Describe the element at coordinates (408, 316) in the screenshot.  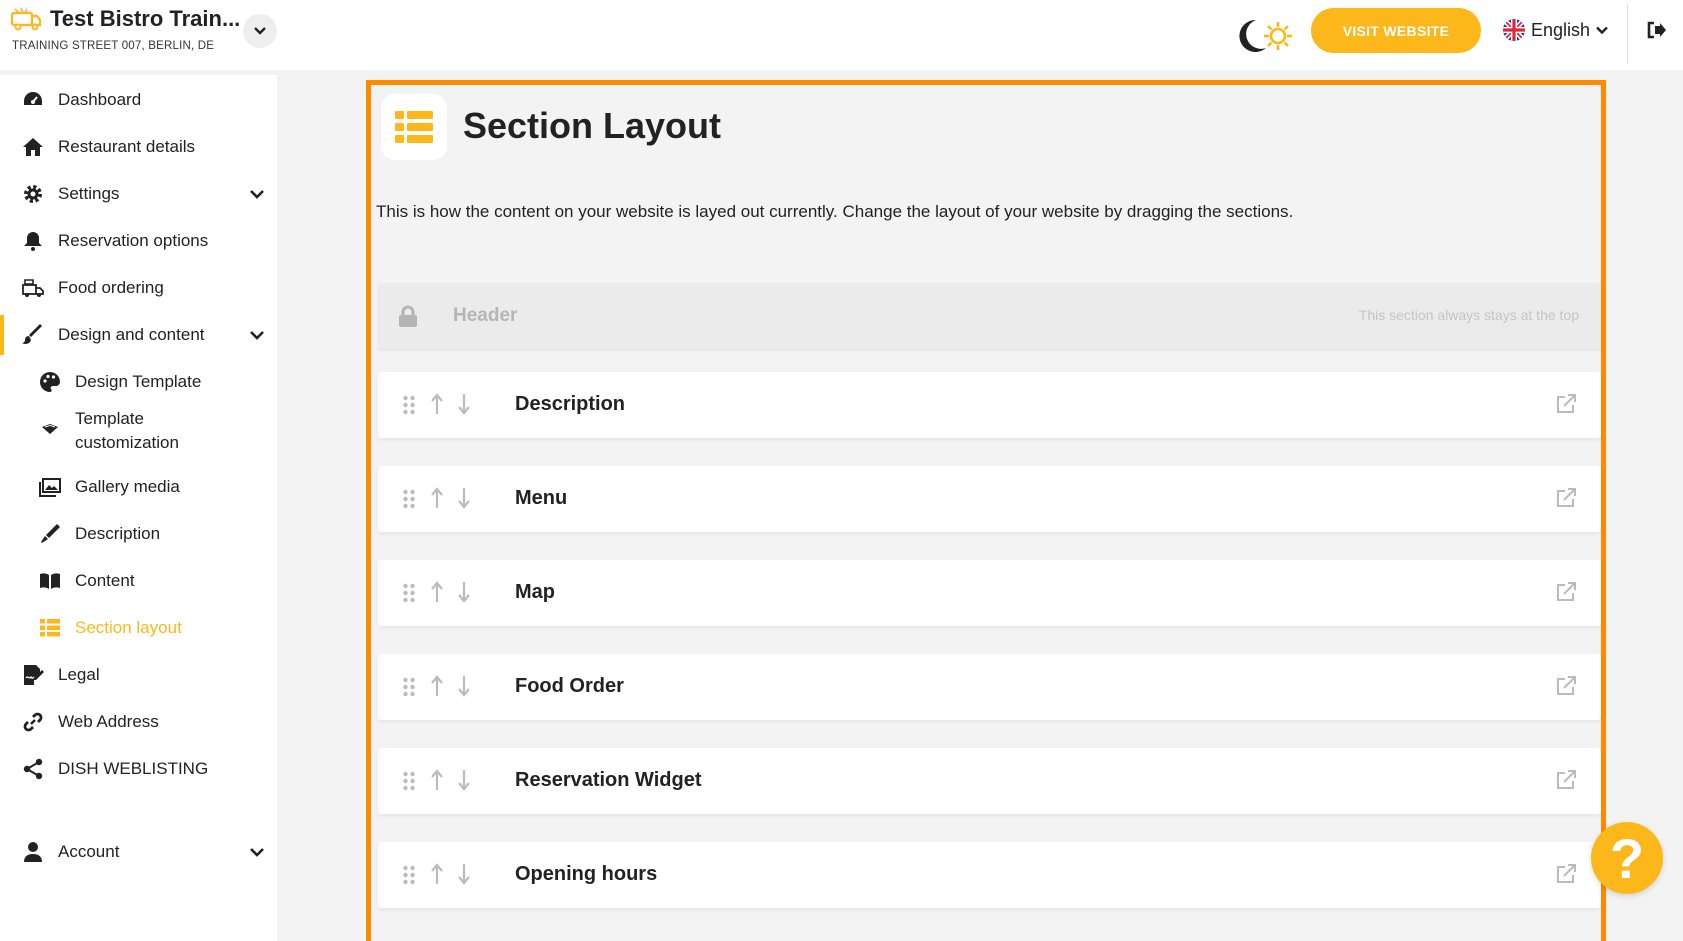
I see `lock-icon` at that location.